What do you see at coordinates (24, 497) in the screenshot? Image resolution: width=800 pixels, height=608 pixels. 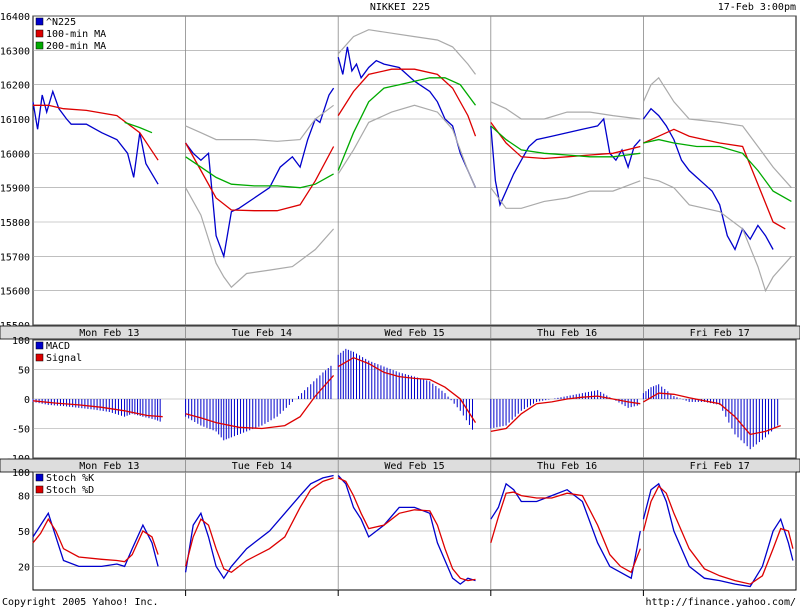 I see `y-tick-label: 80` at bounding box center [24, 497].